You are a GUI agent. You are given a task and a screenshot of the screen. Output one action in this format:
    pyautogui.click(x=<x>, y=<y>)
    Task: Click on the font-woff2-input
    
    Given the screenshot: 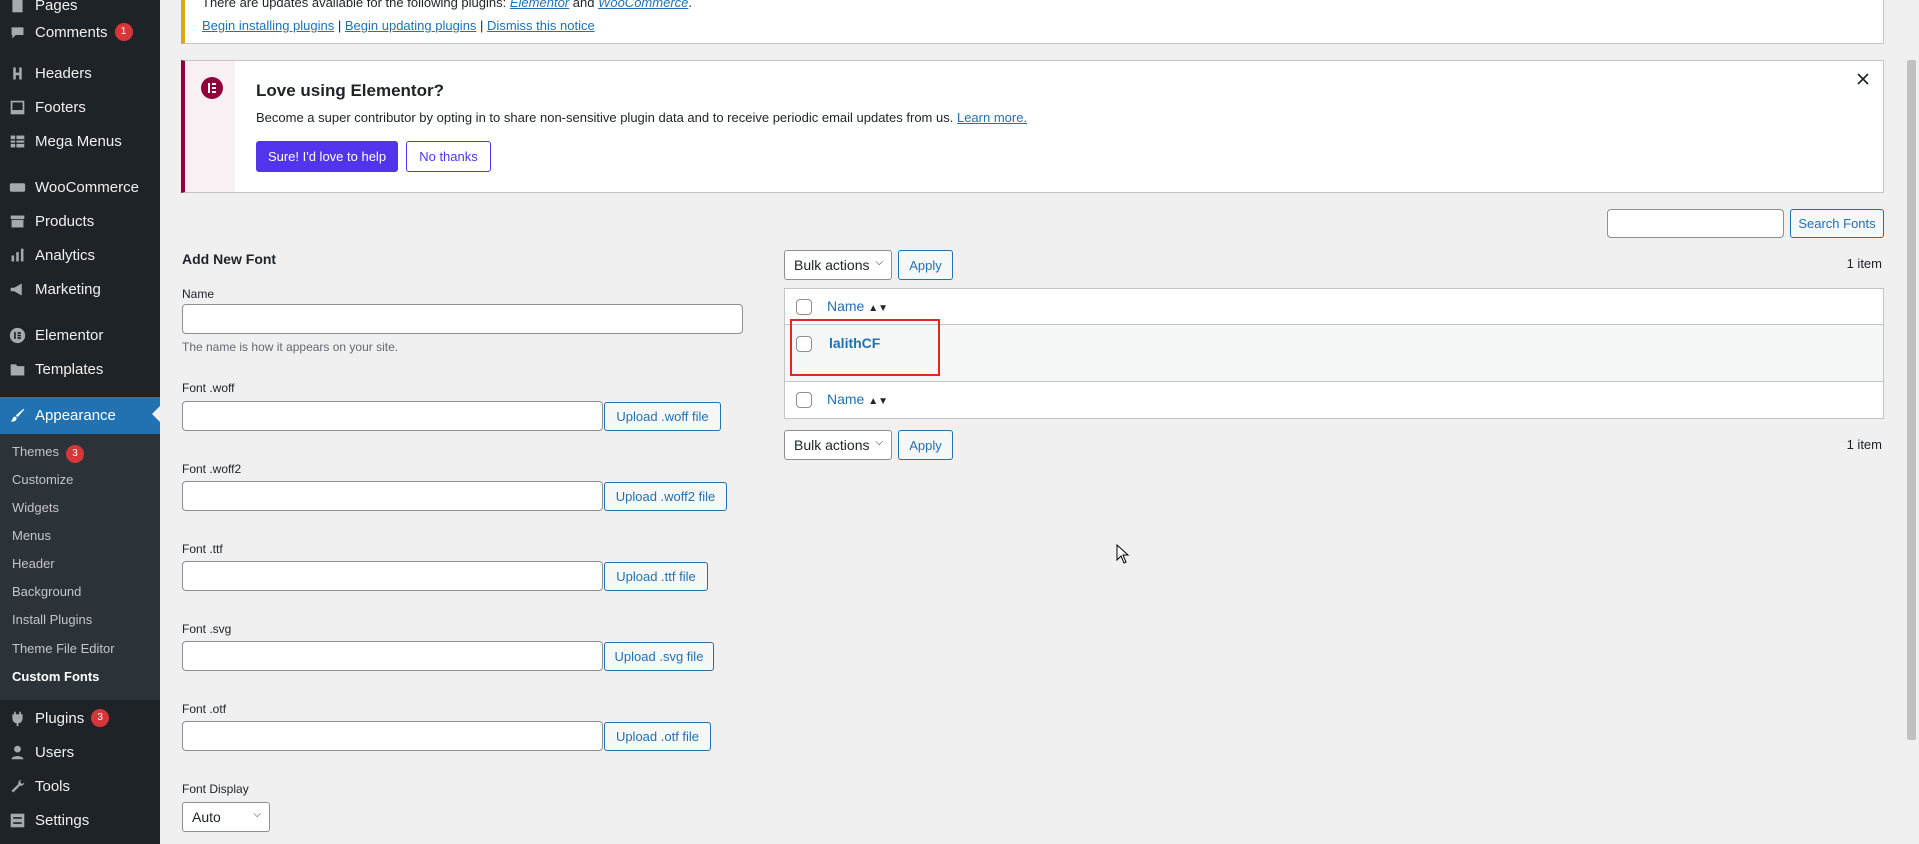 What is the action you would take?
    pyautogui.click(x=392, y=496)
    